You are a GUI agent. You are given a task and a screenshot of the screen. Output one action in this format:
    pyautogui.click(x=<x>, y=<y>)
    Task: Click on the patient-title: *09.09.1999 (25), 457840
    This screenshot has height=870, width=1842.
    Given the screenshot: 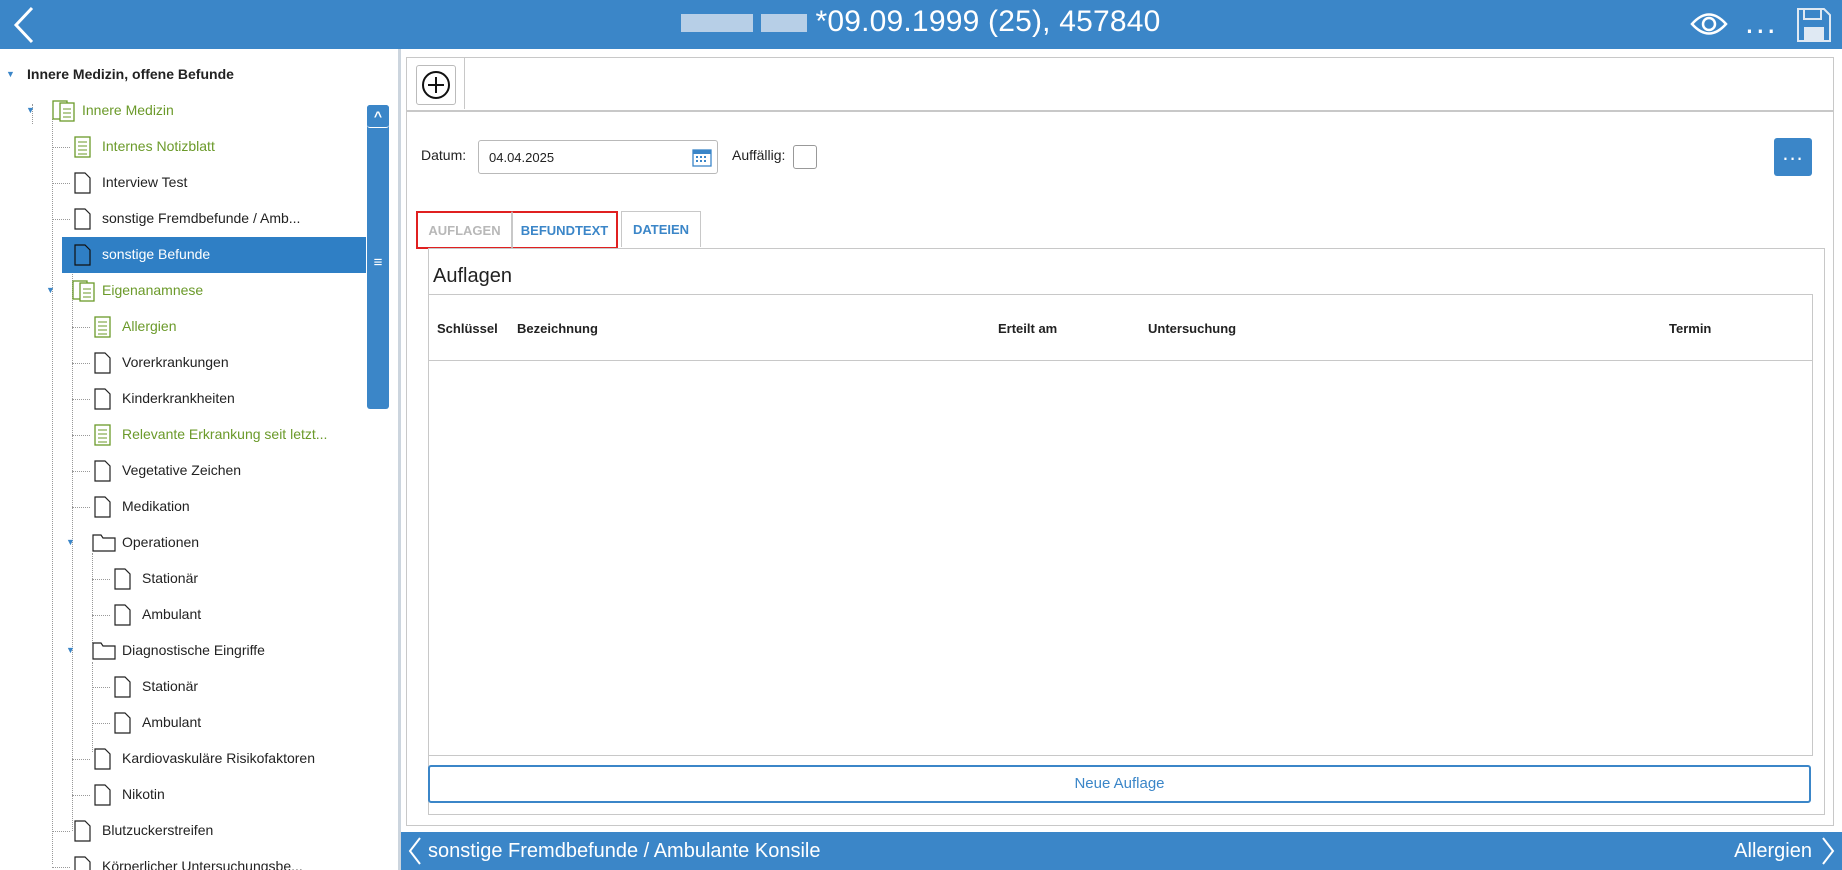 What is the action you would take?
    pyautogui.click(x=921, y=22)
    